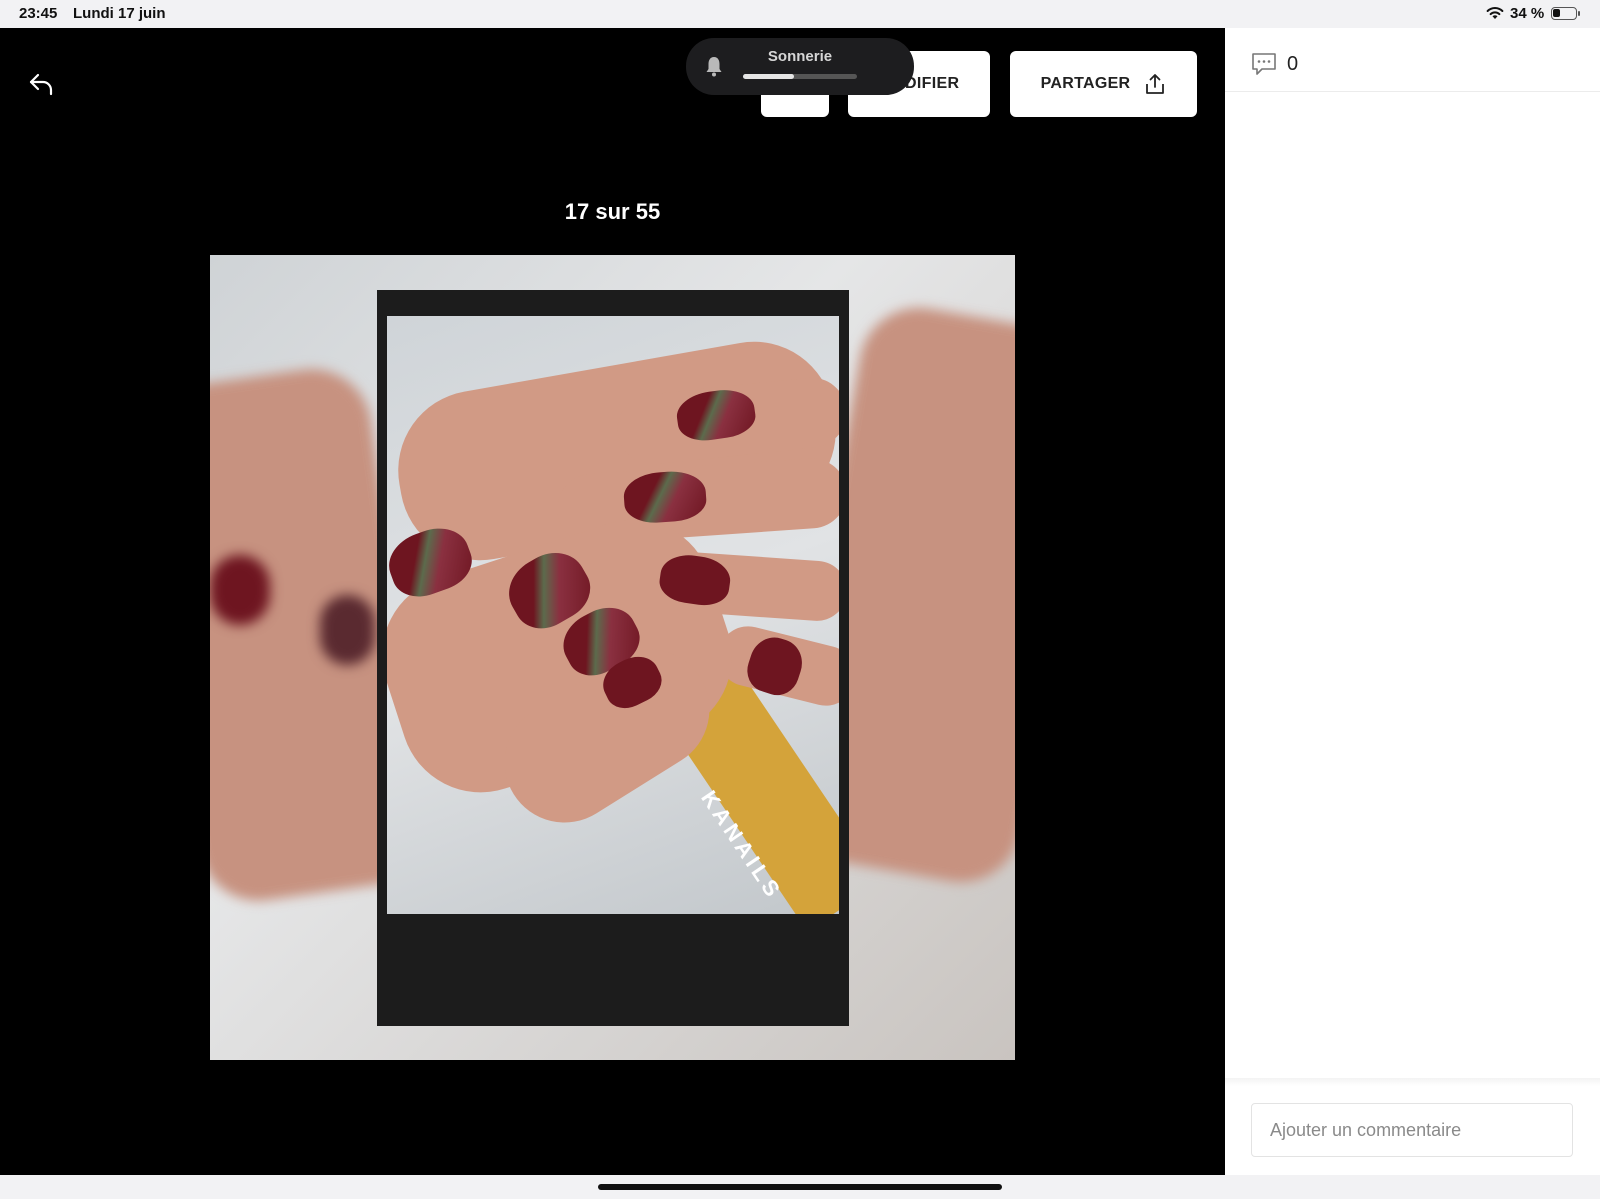 This screenshot has width=1600, height=1199. Describe the element at coordinates (1085, 83) in the screenshot. I see `share-button-label: PARTAGER` at that location.